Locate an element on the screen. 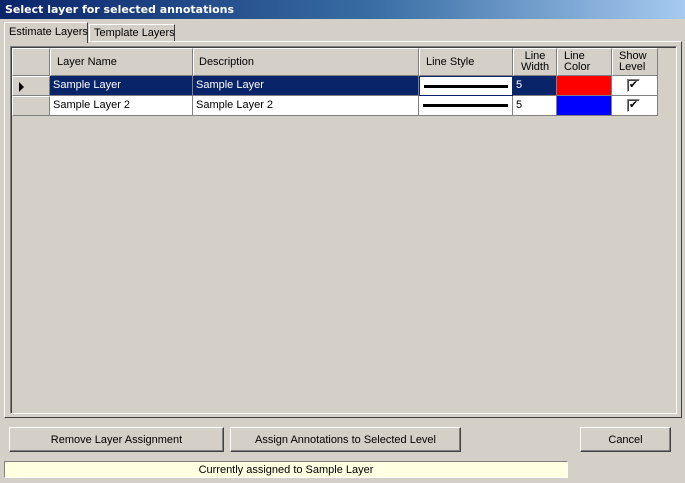 The height and width of the screenshot is (483, 685). assign-annotations-button: Assign Annotations to Selected Level is located at coordinates (345, 439).